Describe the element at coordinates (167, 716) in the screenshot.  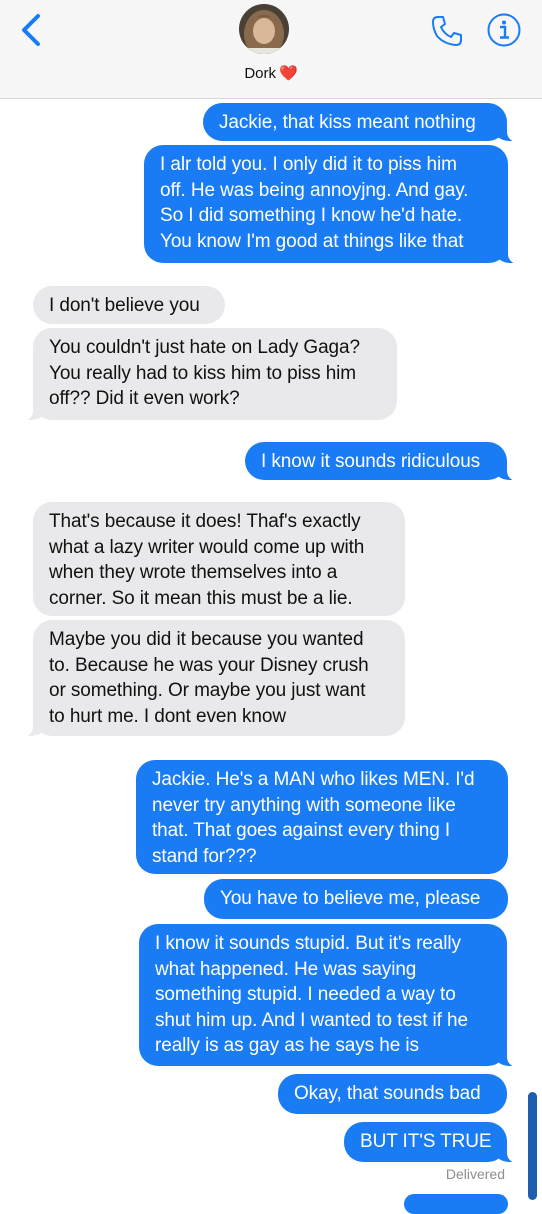
I see `message-text: to hurt me. I dont even know` at that location.